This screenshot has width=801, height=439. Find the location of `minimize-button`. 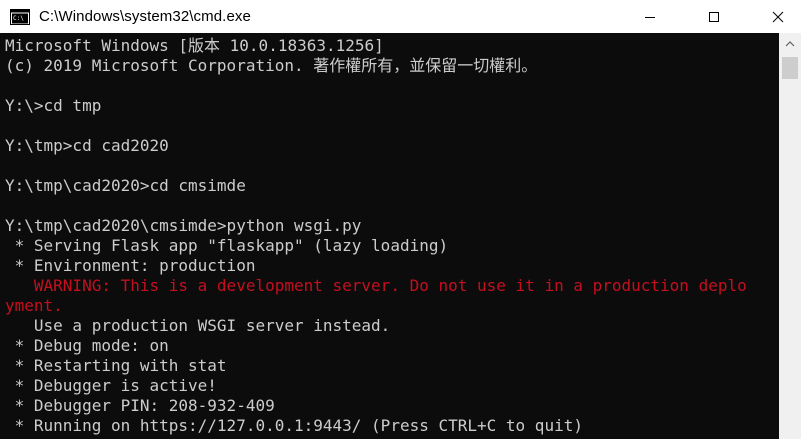

minimize-button is located at coordinates (650, 16).